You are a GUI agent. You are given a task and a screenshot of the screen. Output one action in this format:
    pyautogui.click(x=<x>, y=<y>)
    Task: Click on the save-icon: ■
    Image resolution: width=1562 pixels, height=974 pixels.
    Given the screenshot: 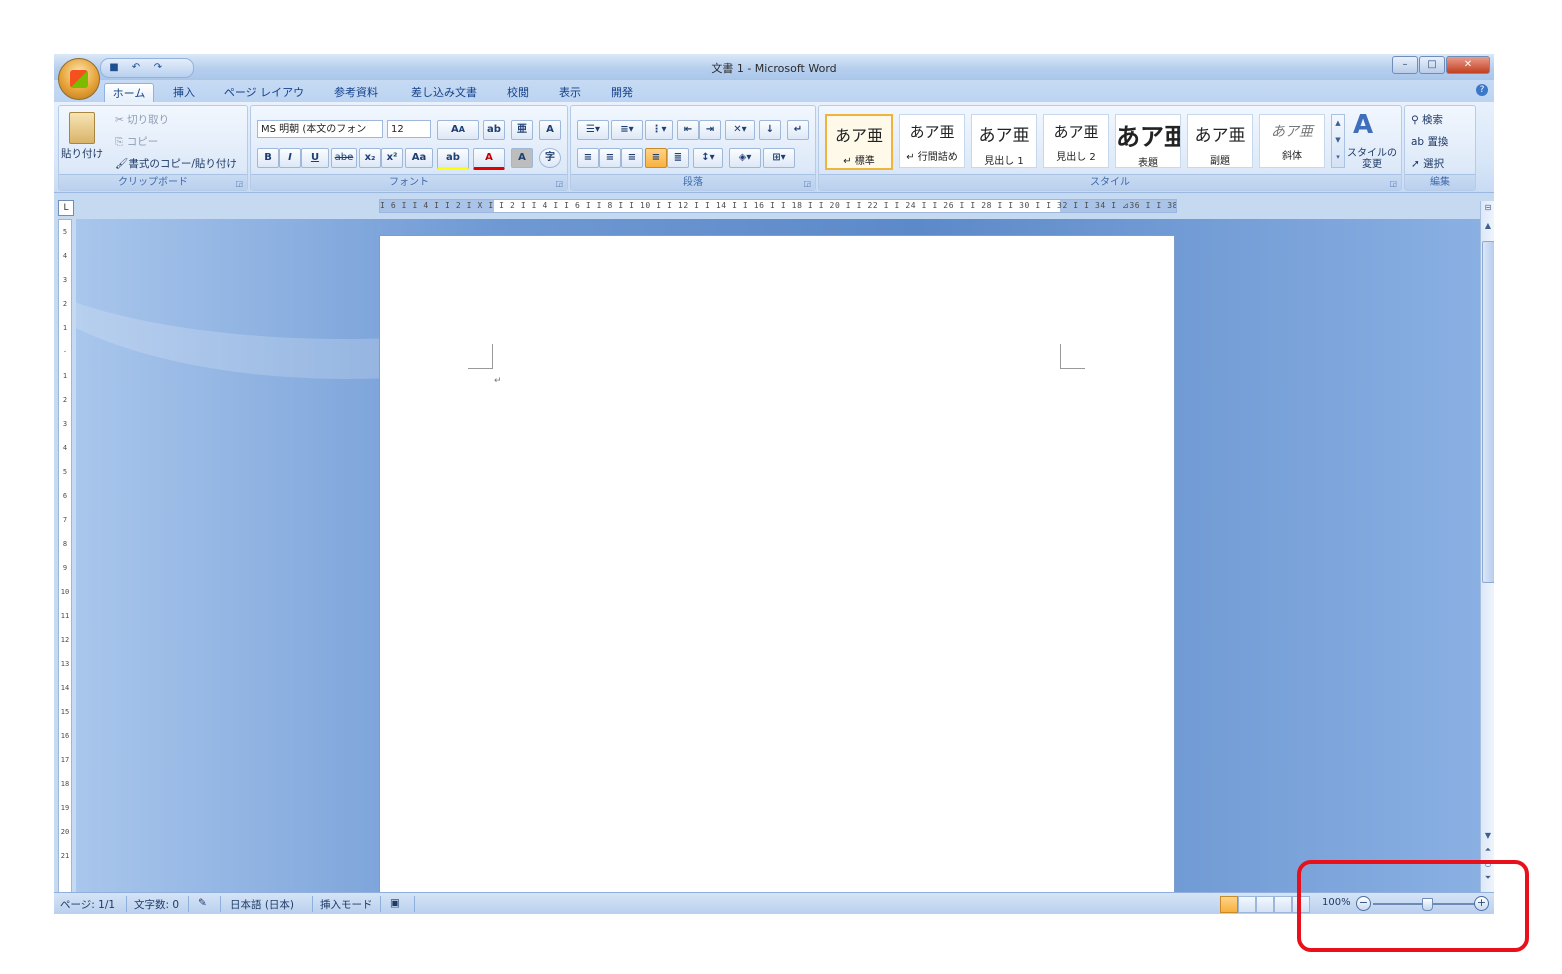 What is the action you would take?
    pyautogui.click(x=114, y=68)
    